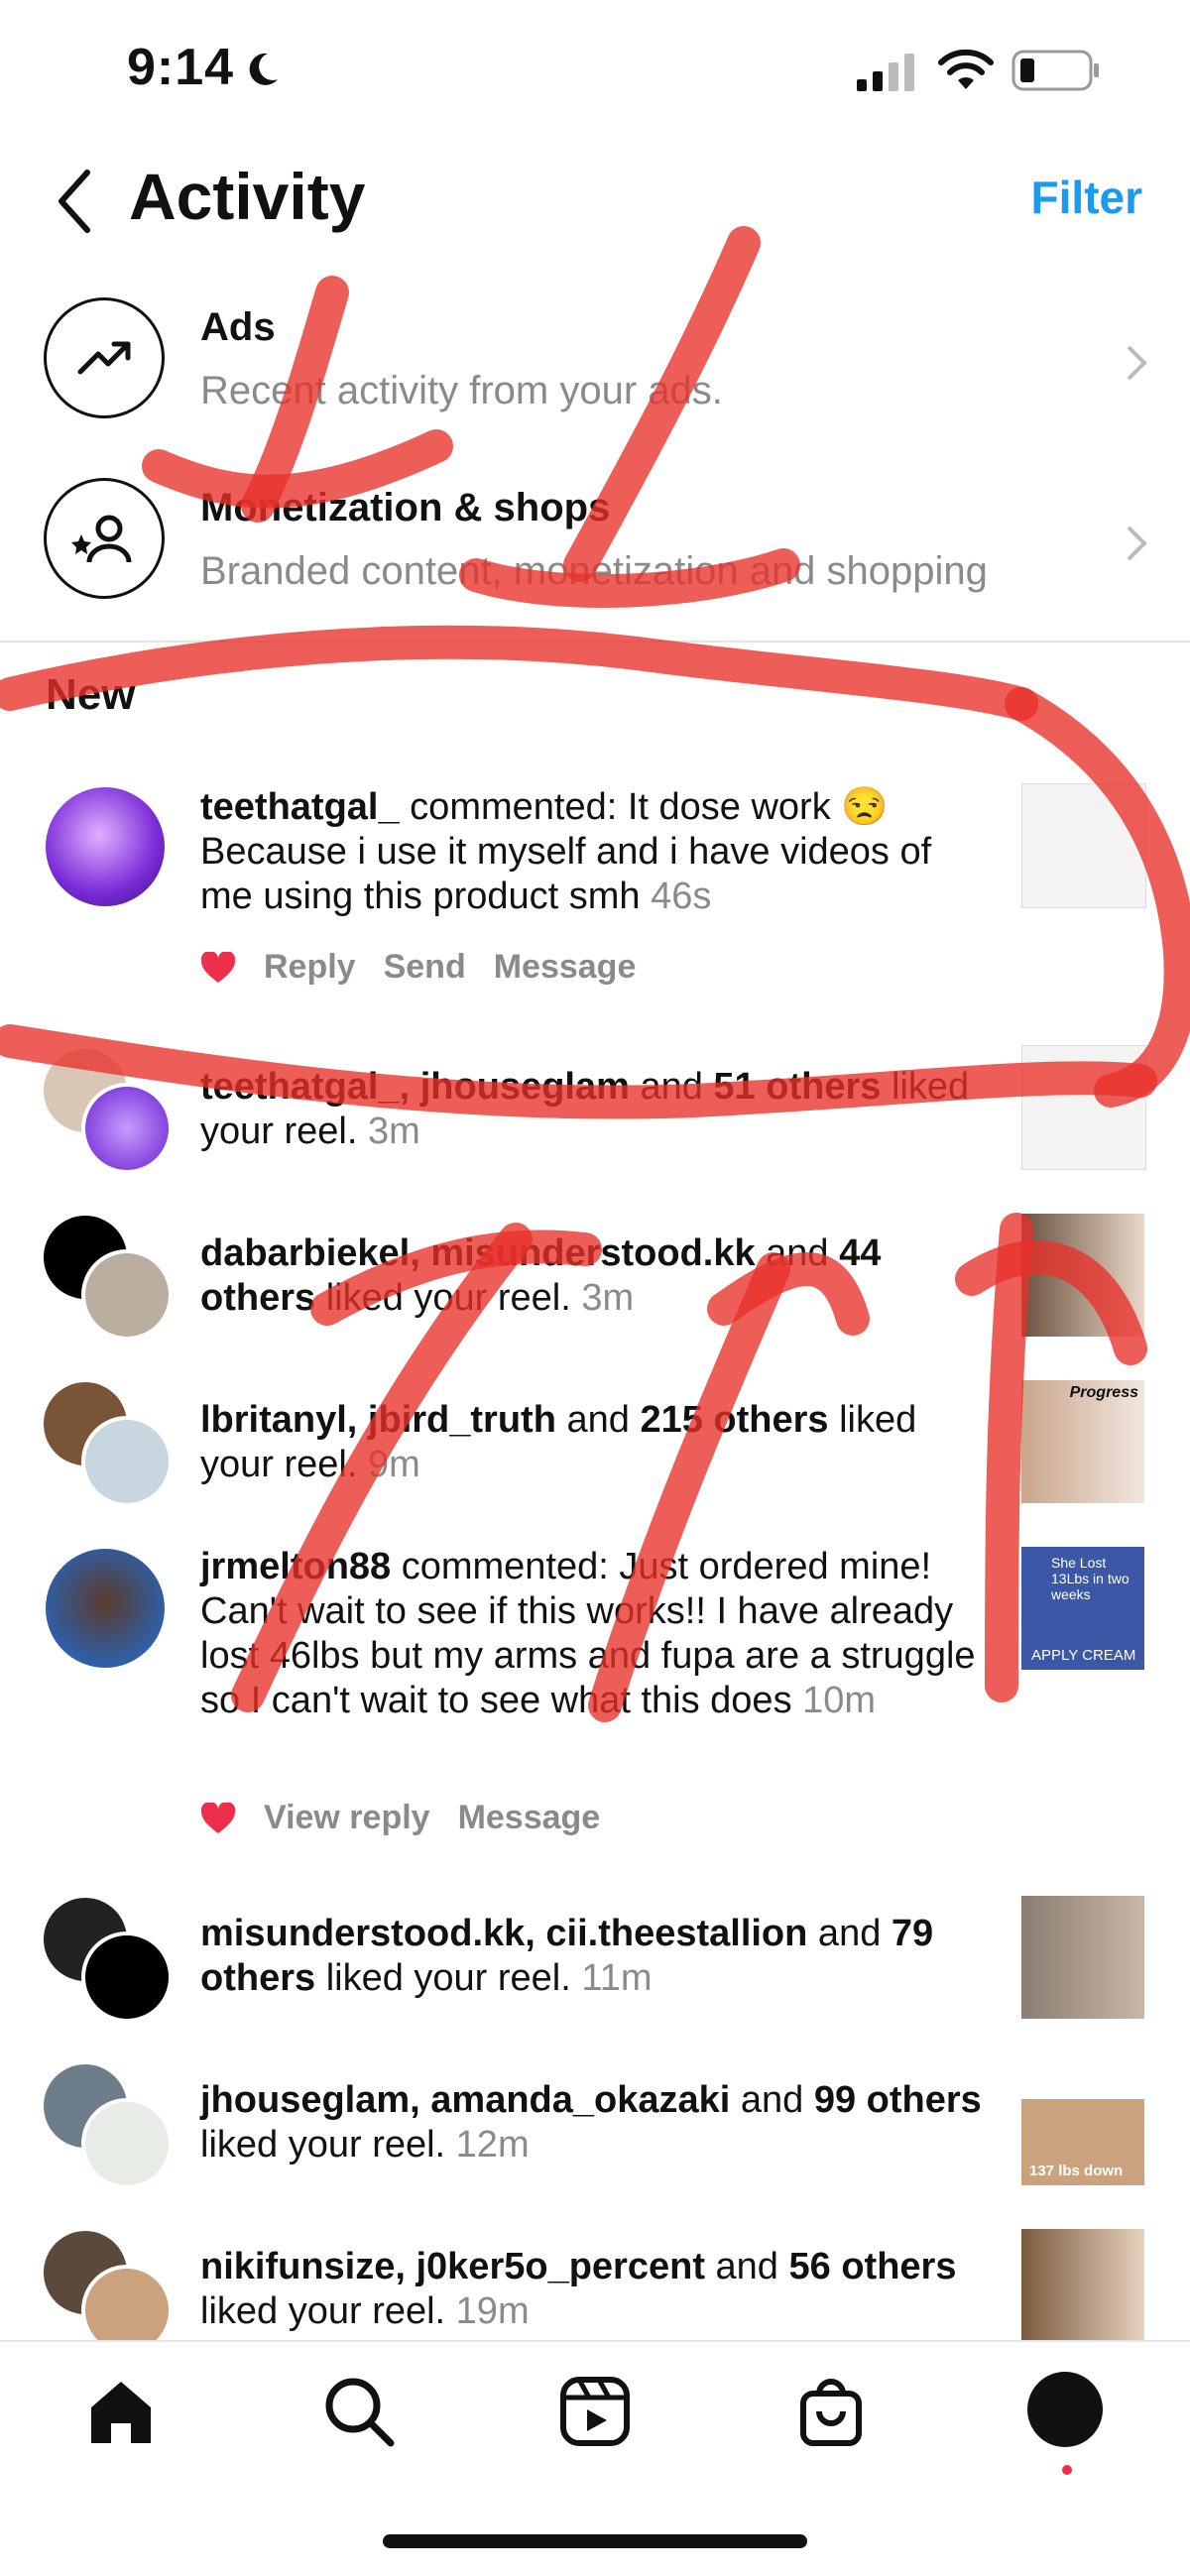 The width and height of the screenshot is (1190, 2576). I want to click on filter-button: Filter, so click(1086, 197).